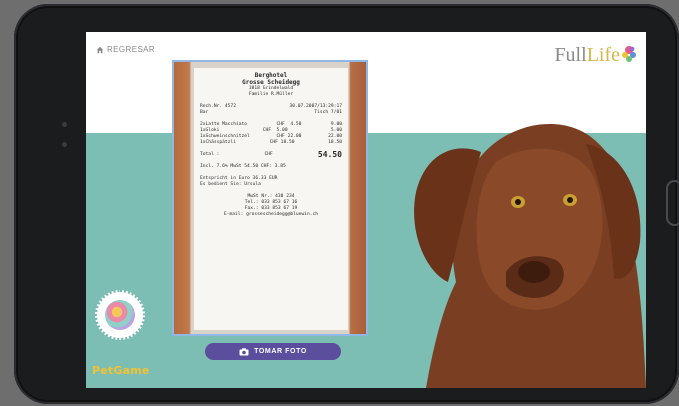 This screenshot has width=679, height=406. I want to click on sensor-dot, so click(64, 144).